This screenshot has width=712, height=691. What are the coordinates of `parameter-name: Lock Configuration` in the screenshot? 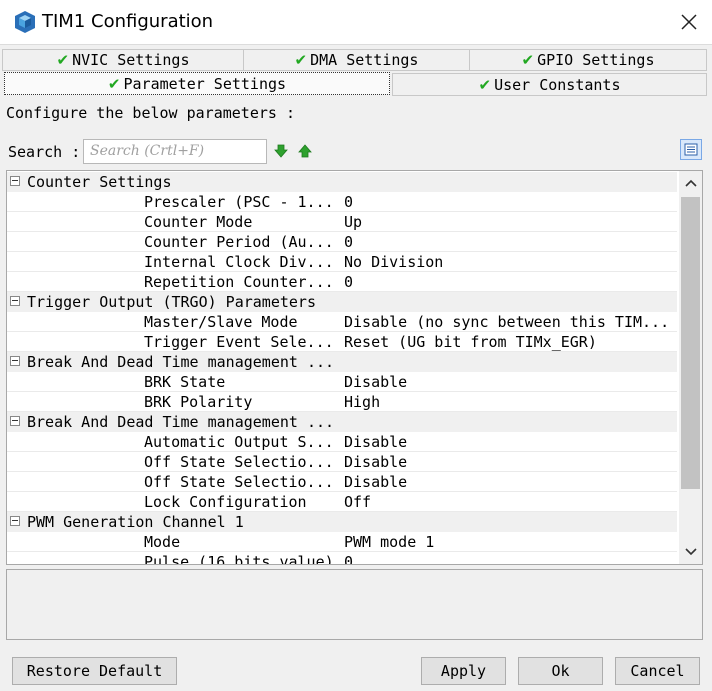 It's located at (225, 502).